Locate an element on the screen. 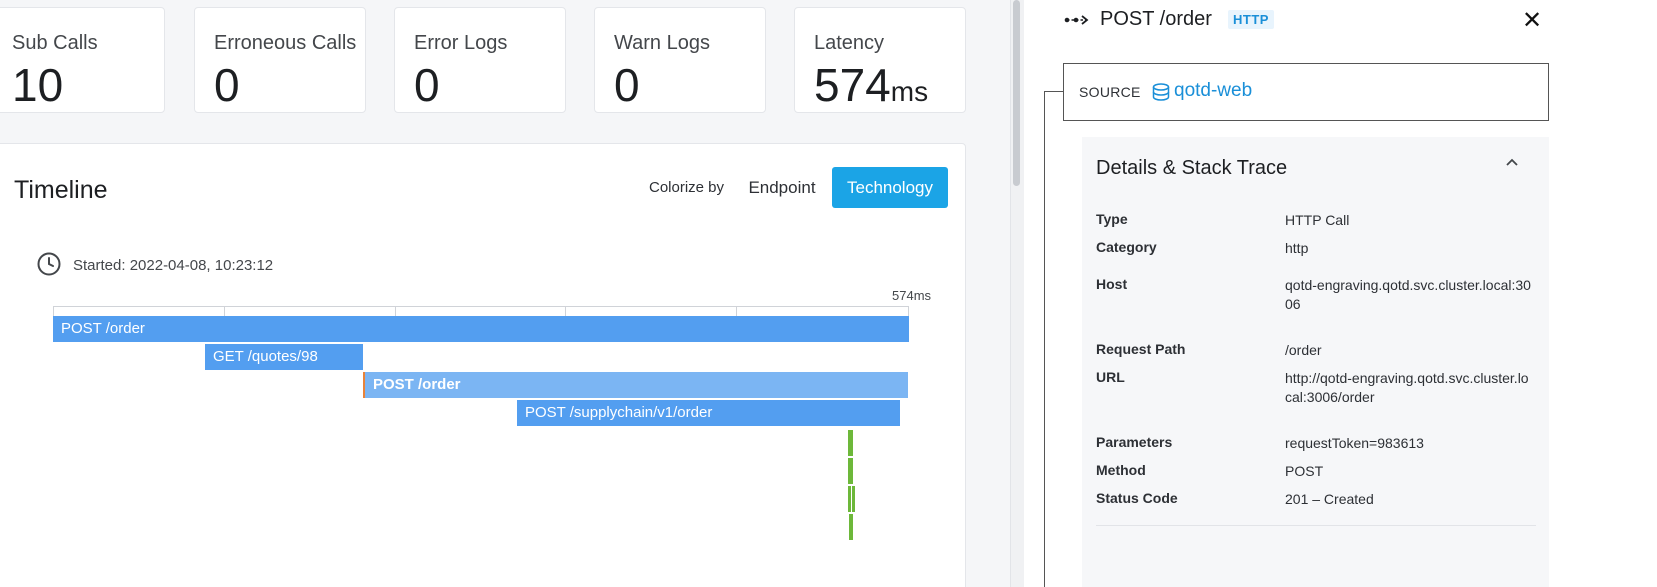 The width and height of the screenshot is (1657, 587). timeline-title: Timeline is located at coordinates (61, 190).